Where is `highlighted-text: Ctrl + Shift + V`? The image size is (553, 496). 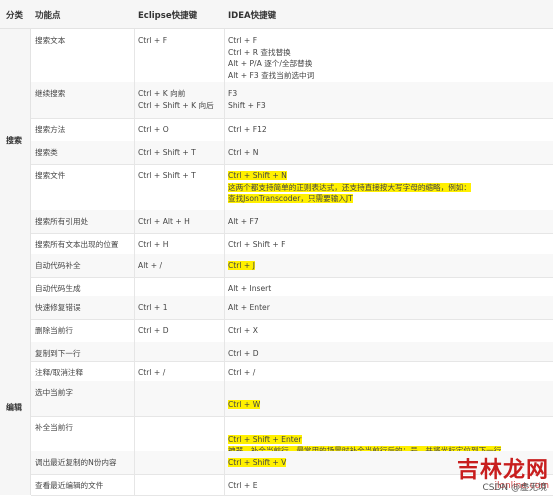
highlighted-text: Ctrl + Shift + V is located at coordinates (257, 462).